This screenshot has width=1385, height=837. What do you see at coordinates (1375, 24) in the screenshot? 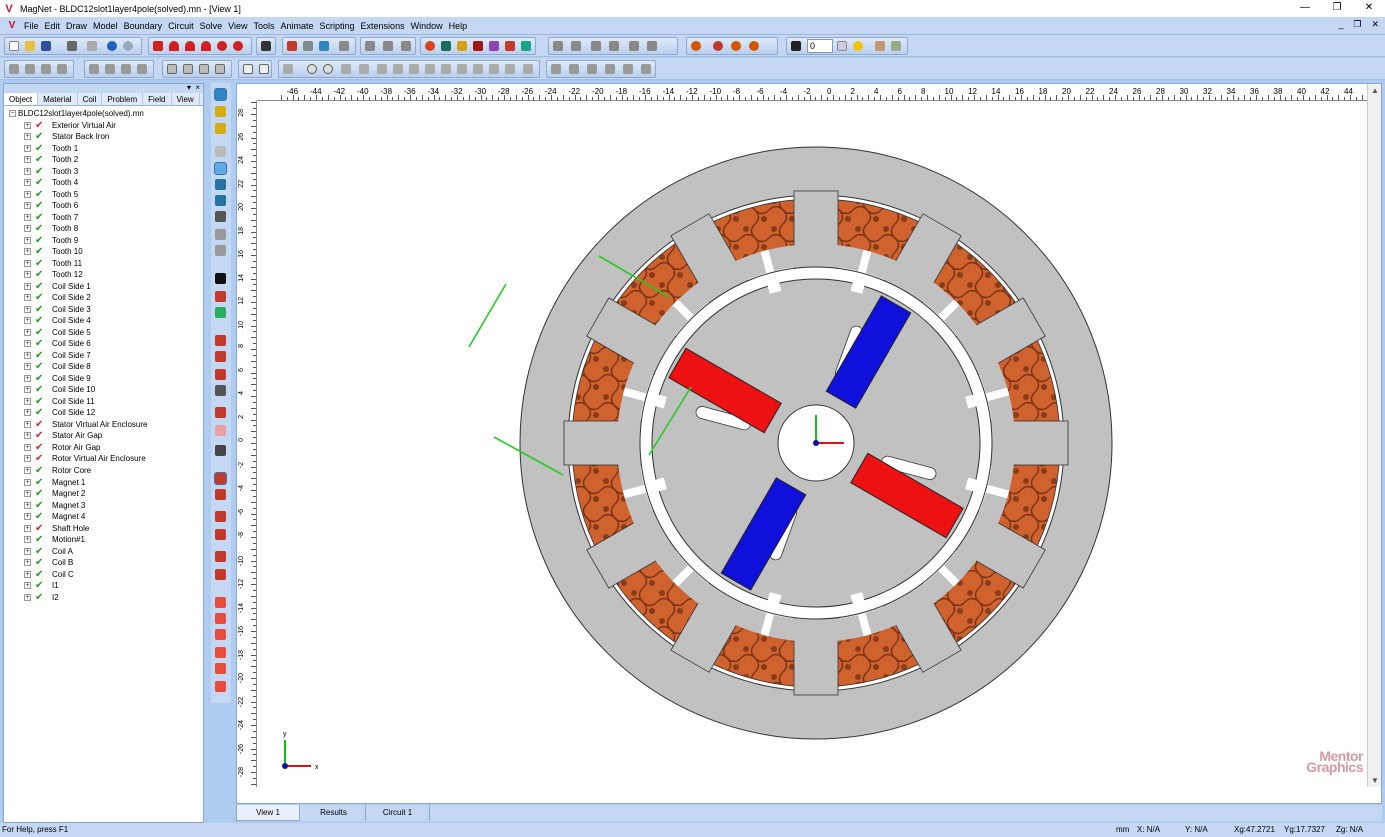
I see `mdi-close-button: ✕` at bounding box center [1375, 24].